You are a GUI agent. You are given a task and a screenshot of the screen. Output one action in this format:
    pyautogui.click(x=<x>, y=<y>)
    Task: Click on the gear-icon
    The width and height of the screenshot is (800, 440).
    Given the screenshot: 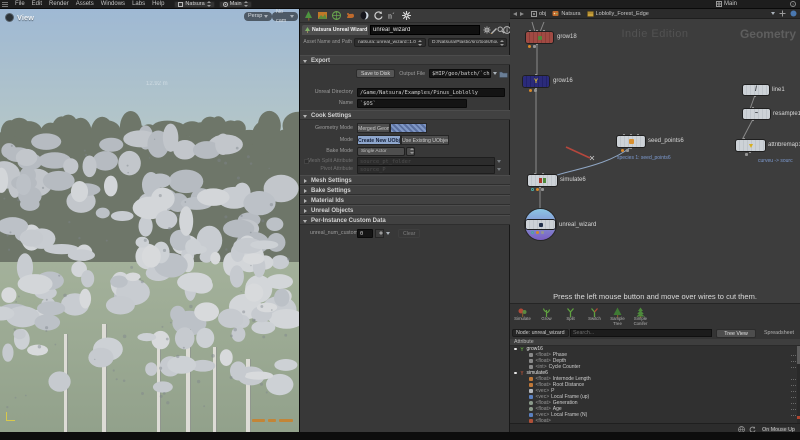 What is the action you would take?
    pyautogui.click(x=406, y=15)
    